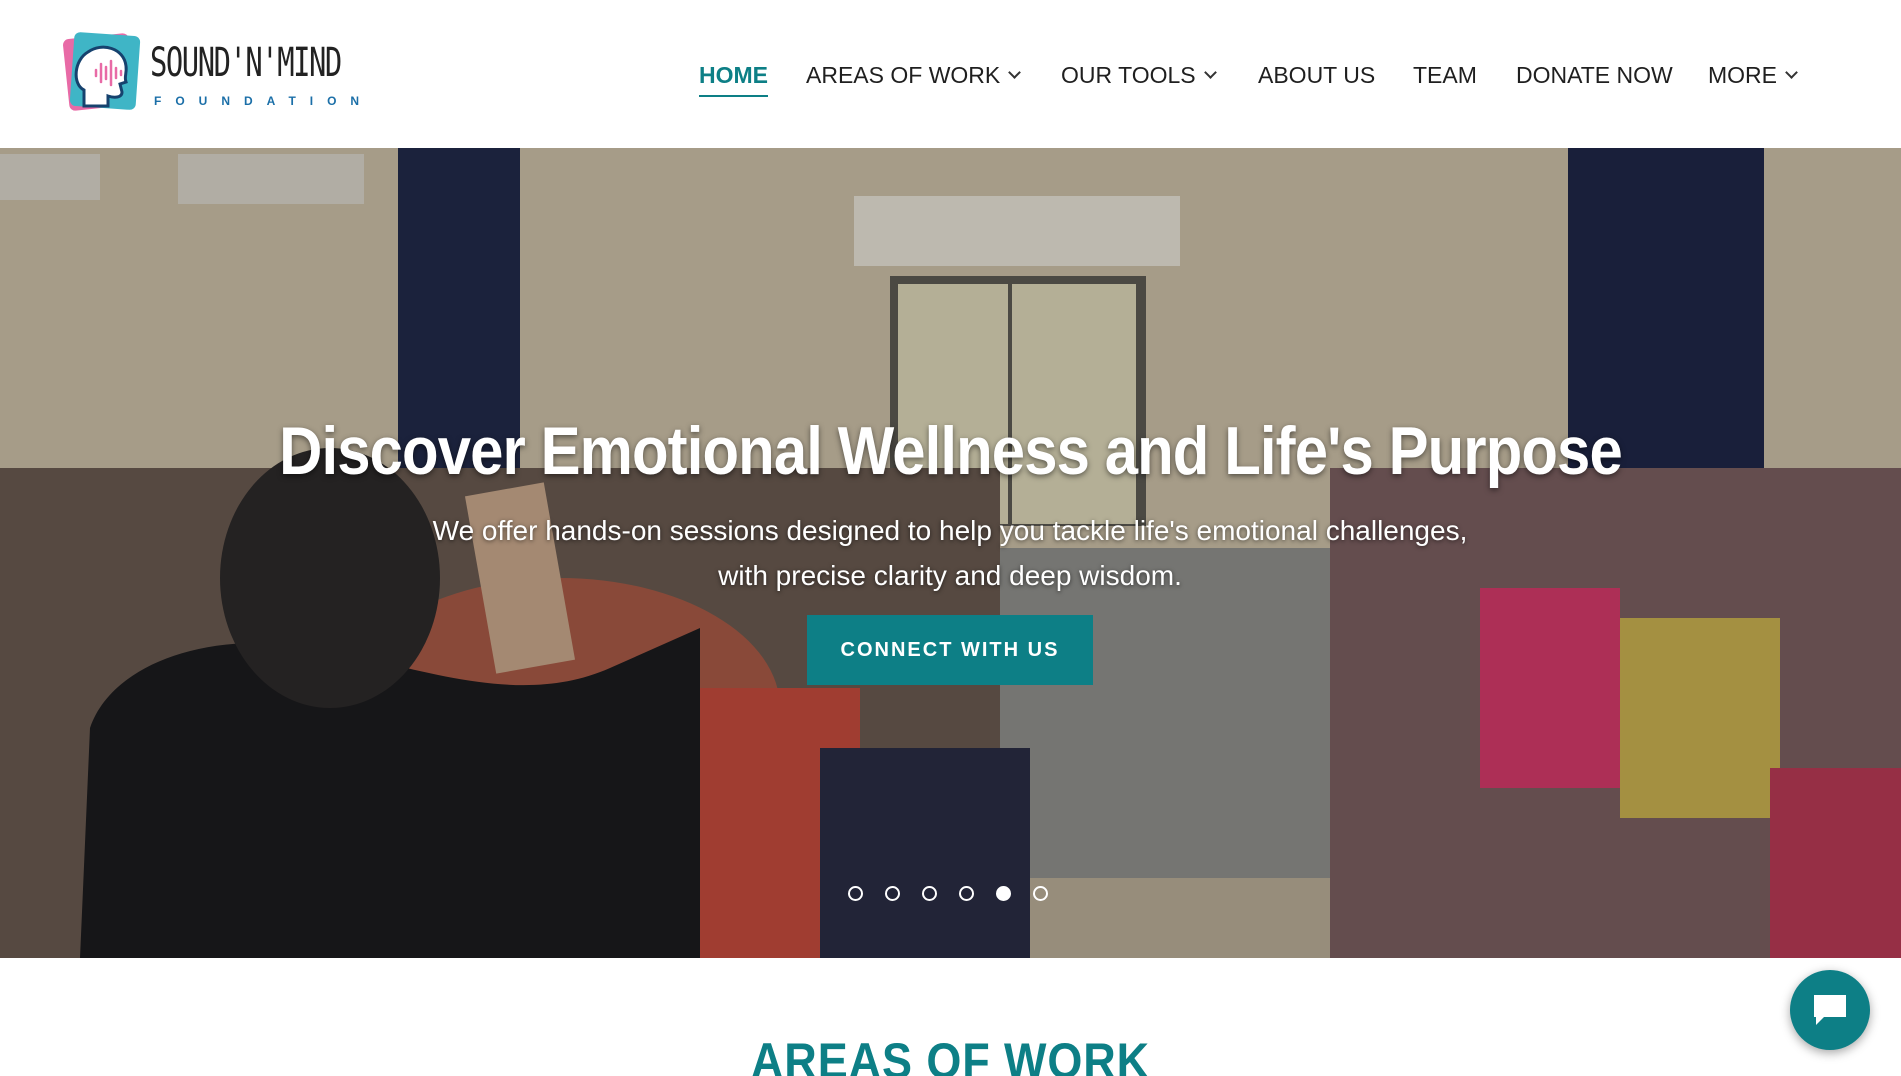  What do you see at coordinates (733, 75) in the screenshot?
I see `nav-home-label: HOME` at bounding box center [733, 75].